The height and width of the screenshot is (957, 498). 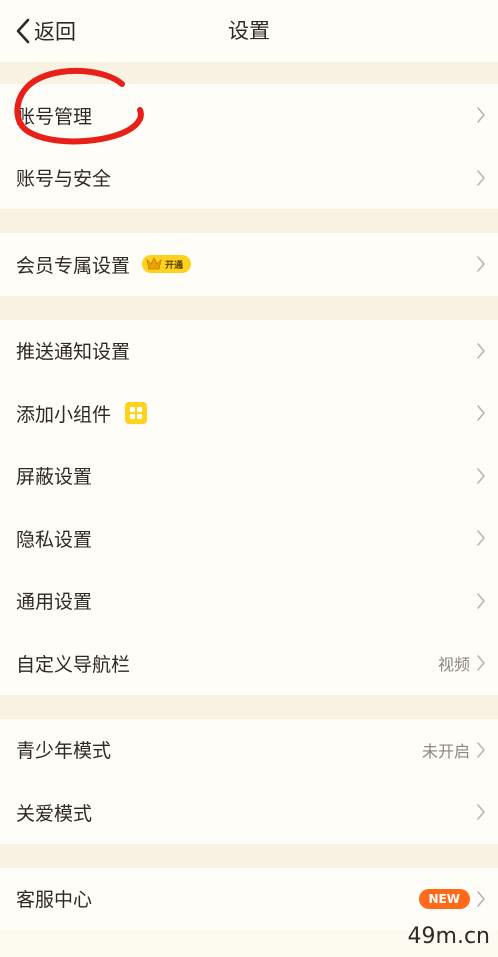 I want to click on settings-item-vip-settings: 会员专属设置 开通, so click(x=249, y=264).